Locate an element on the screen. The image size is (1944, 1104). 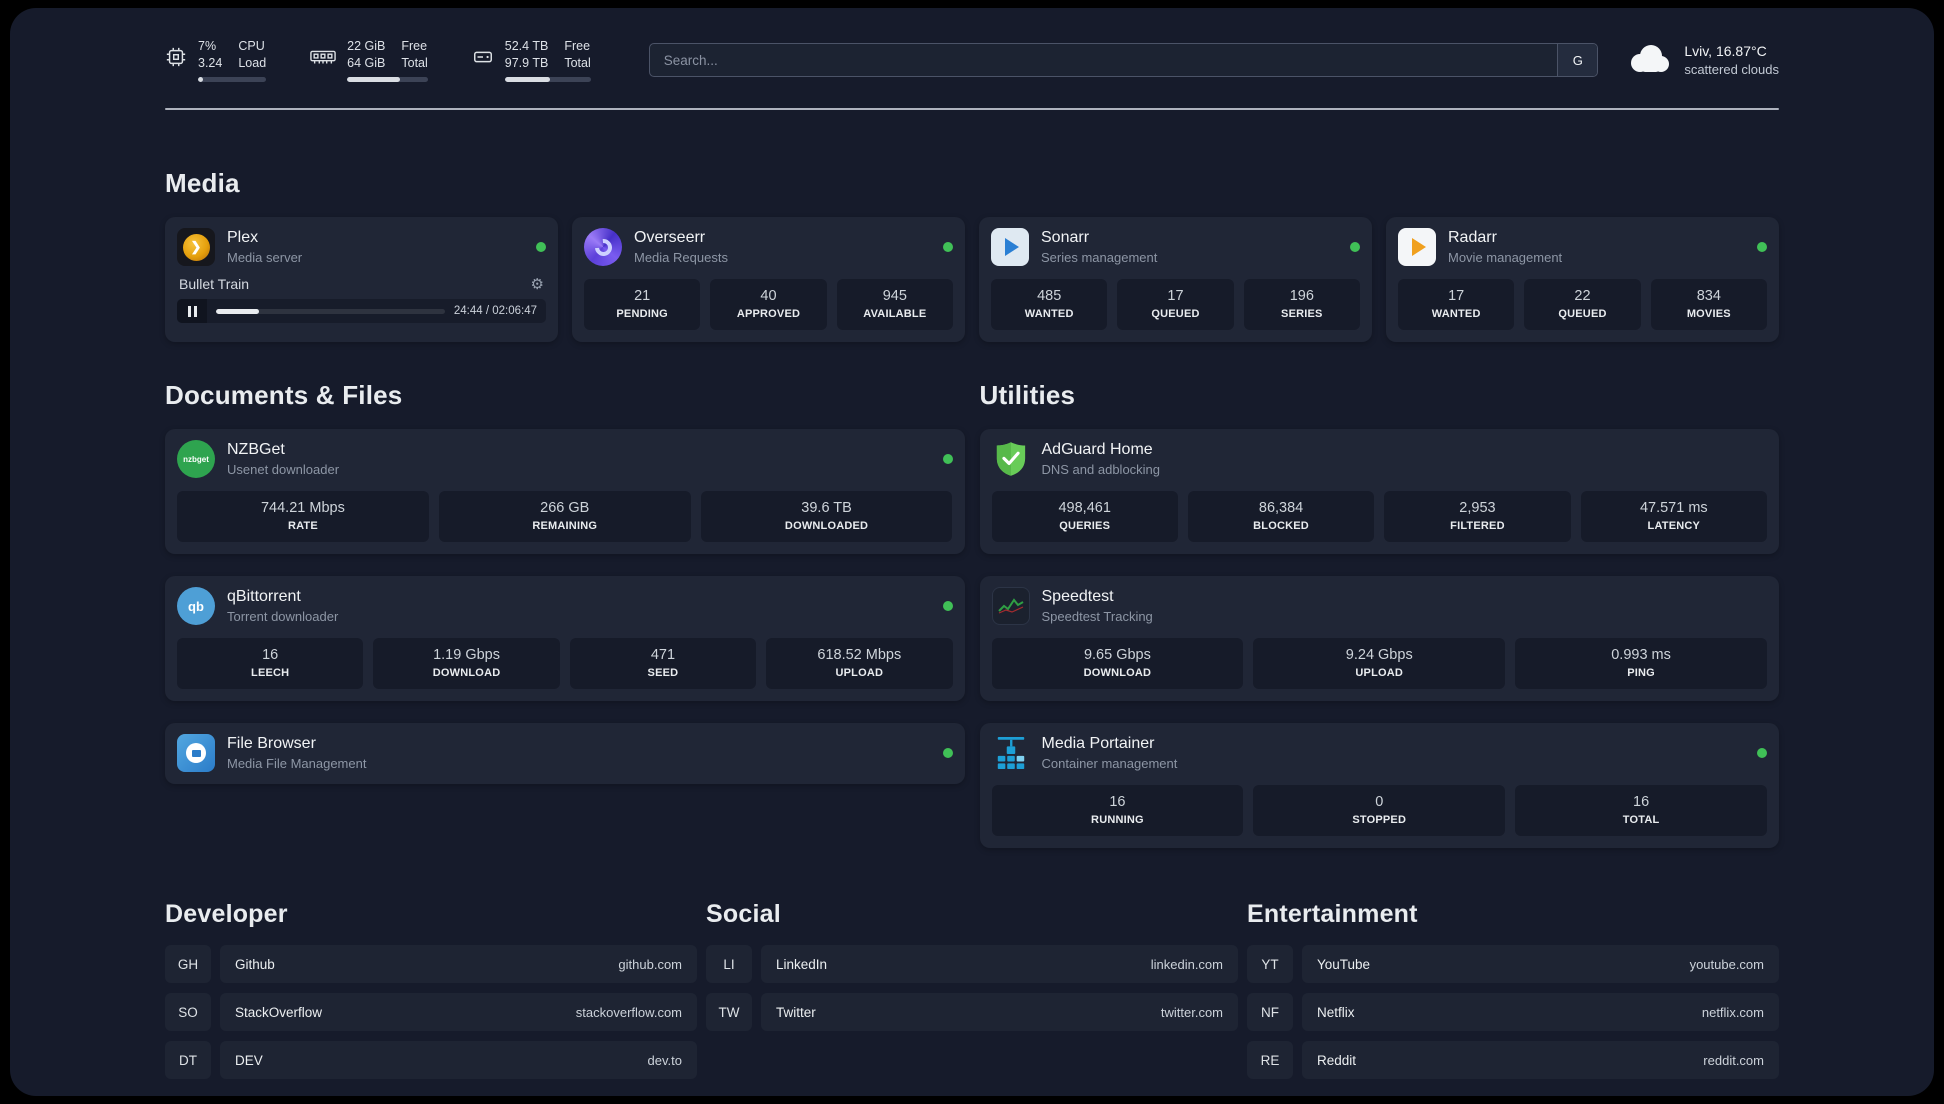
bookmark-name: DEV is located at coordinates (249, 1060).